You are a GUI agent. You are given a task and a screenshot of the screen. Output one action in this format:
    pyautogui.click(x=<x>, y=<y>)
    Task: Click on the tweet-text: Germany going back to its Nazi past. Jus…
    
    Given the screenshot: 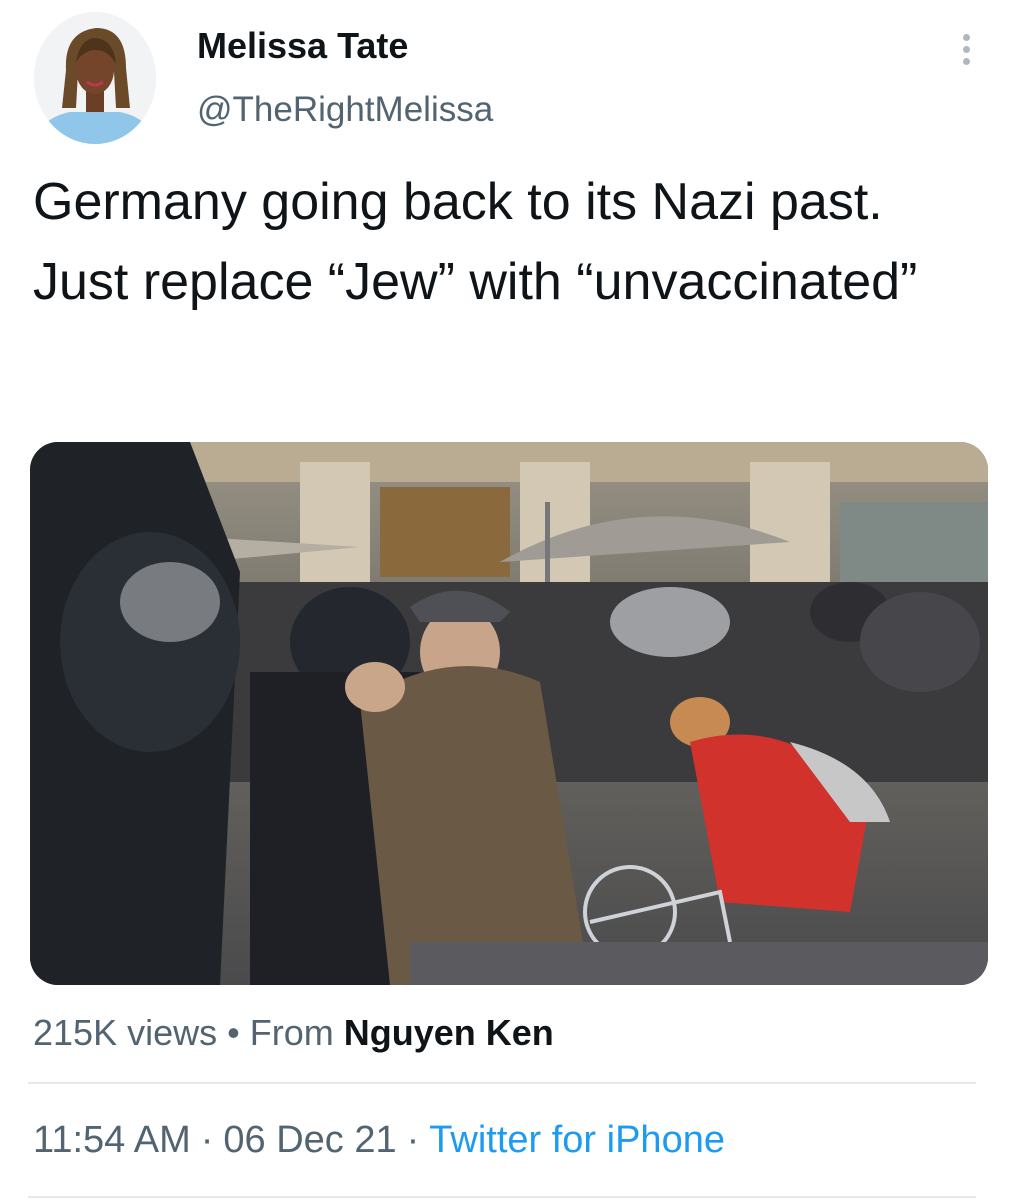 What is the action you would take?
    pyautogui.click(x=475, y=242)
    